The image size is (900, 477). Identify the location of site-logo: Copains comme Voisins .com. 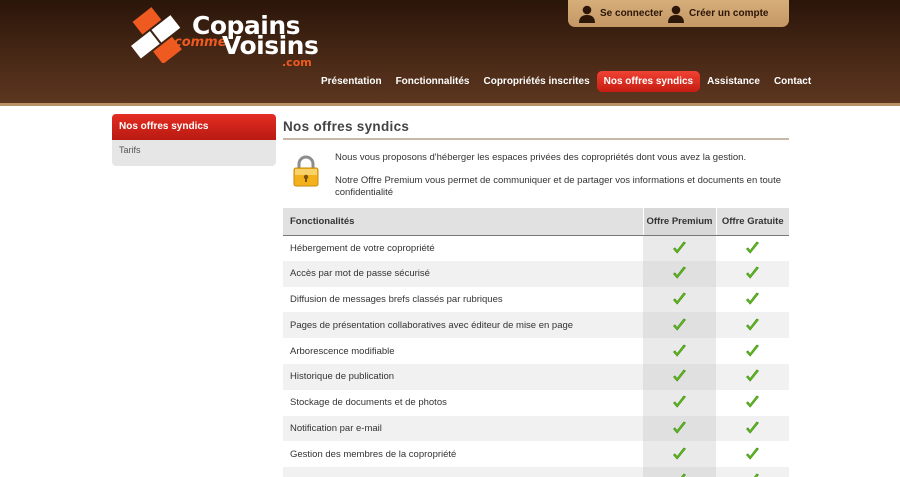
(222, 38).